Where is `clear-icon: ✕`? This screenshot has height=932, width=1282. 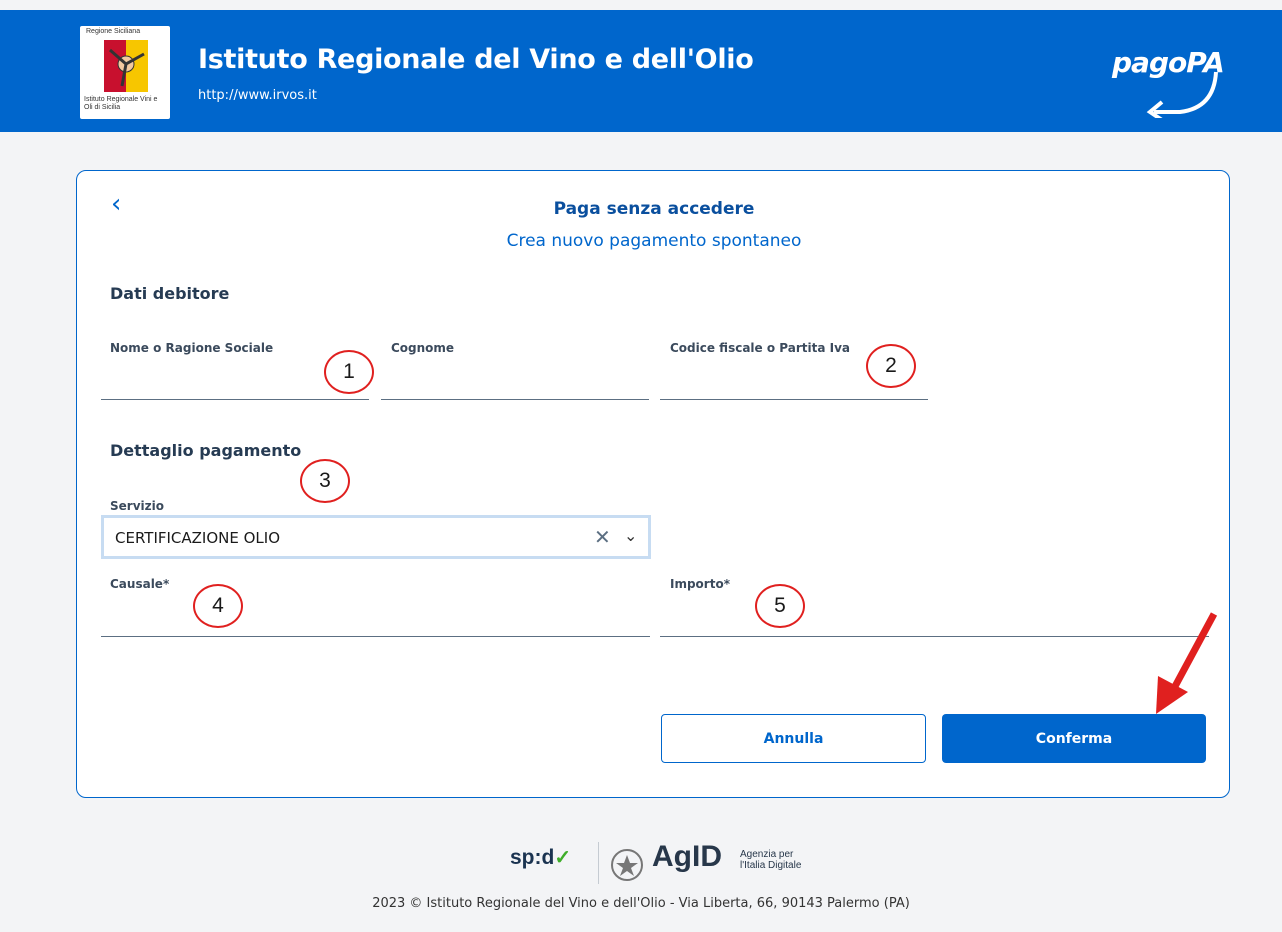
clear-icon: ✕ is located at coordinates (602, 537).